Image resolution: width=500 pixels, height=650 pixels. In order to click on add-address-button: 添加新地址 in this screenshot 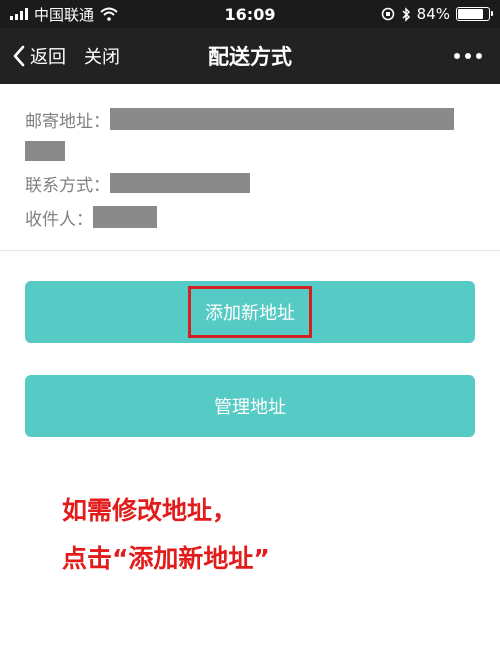, I will do `click(250, 312)`.